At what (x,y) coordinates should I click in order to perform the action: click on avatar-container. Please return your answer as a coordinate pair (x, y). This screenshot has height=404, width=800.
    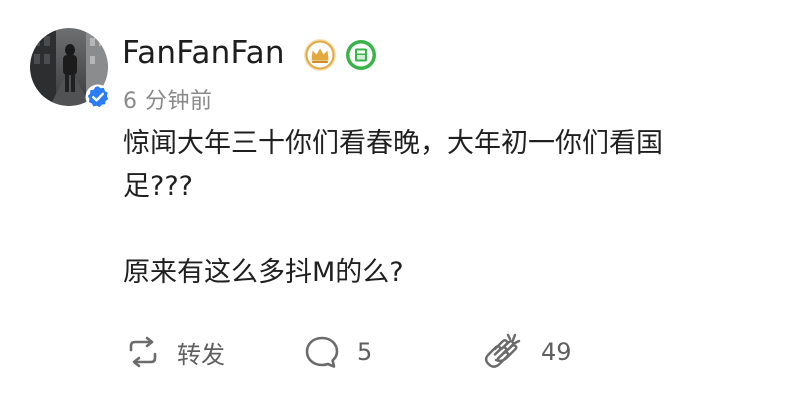
    Looking at the image, I should click on (70, 69).